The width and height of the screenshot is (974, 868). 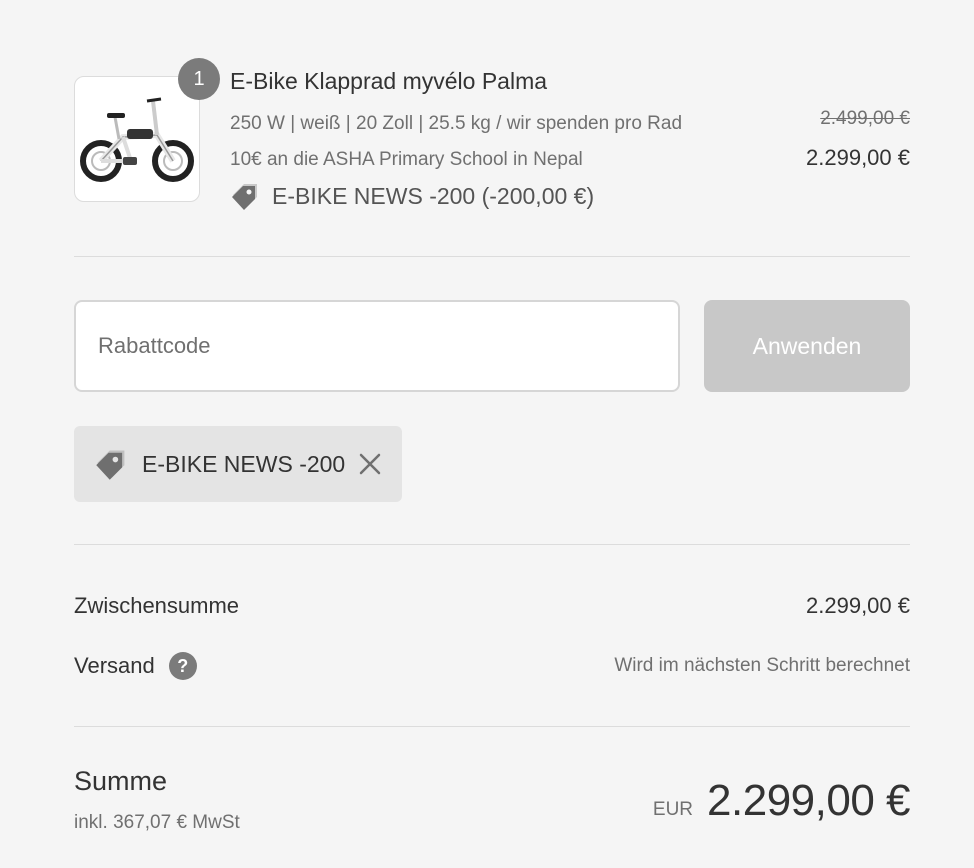 I want to click on quantity-badge: 1, so click(x=199, y=79).